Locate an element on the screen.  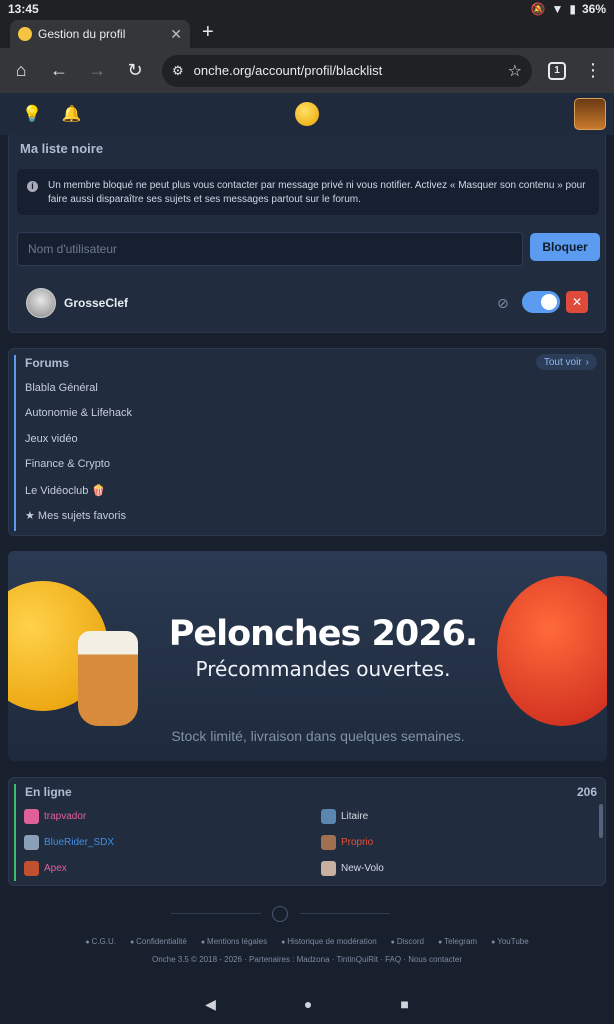
online-user: BlueRider_SDX is located at coordinates (172, 842).